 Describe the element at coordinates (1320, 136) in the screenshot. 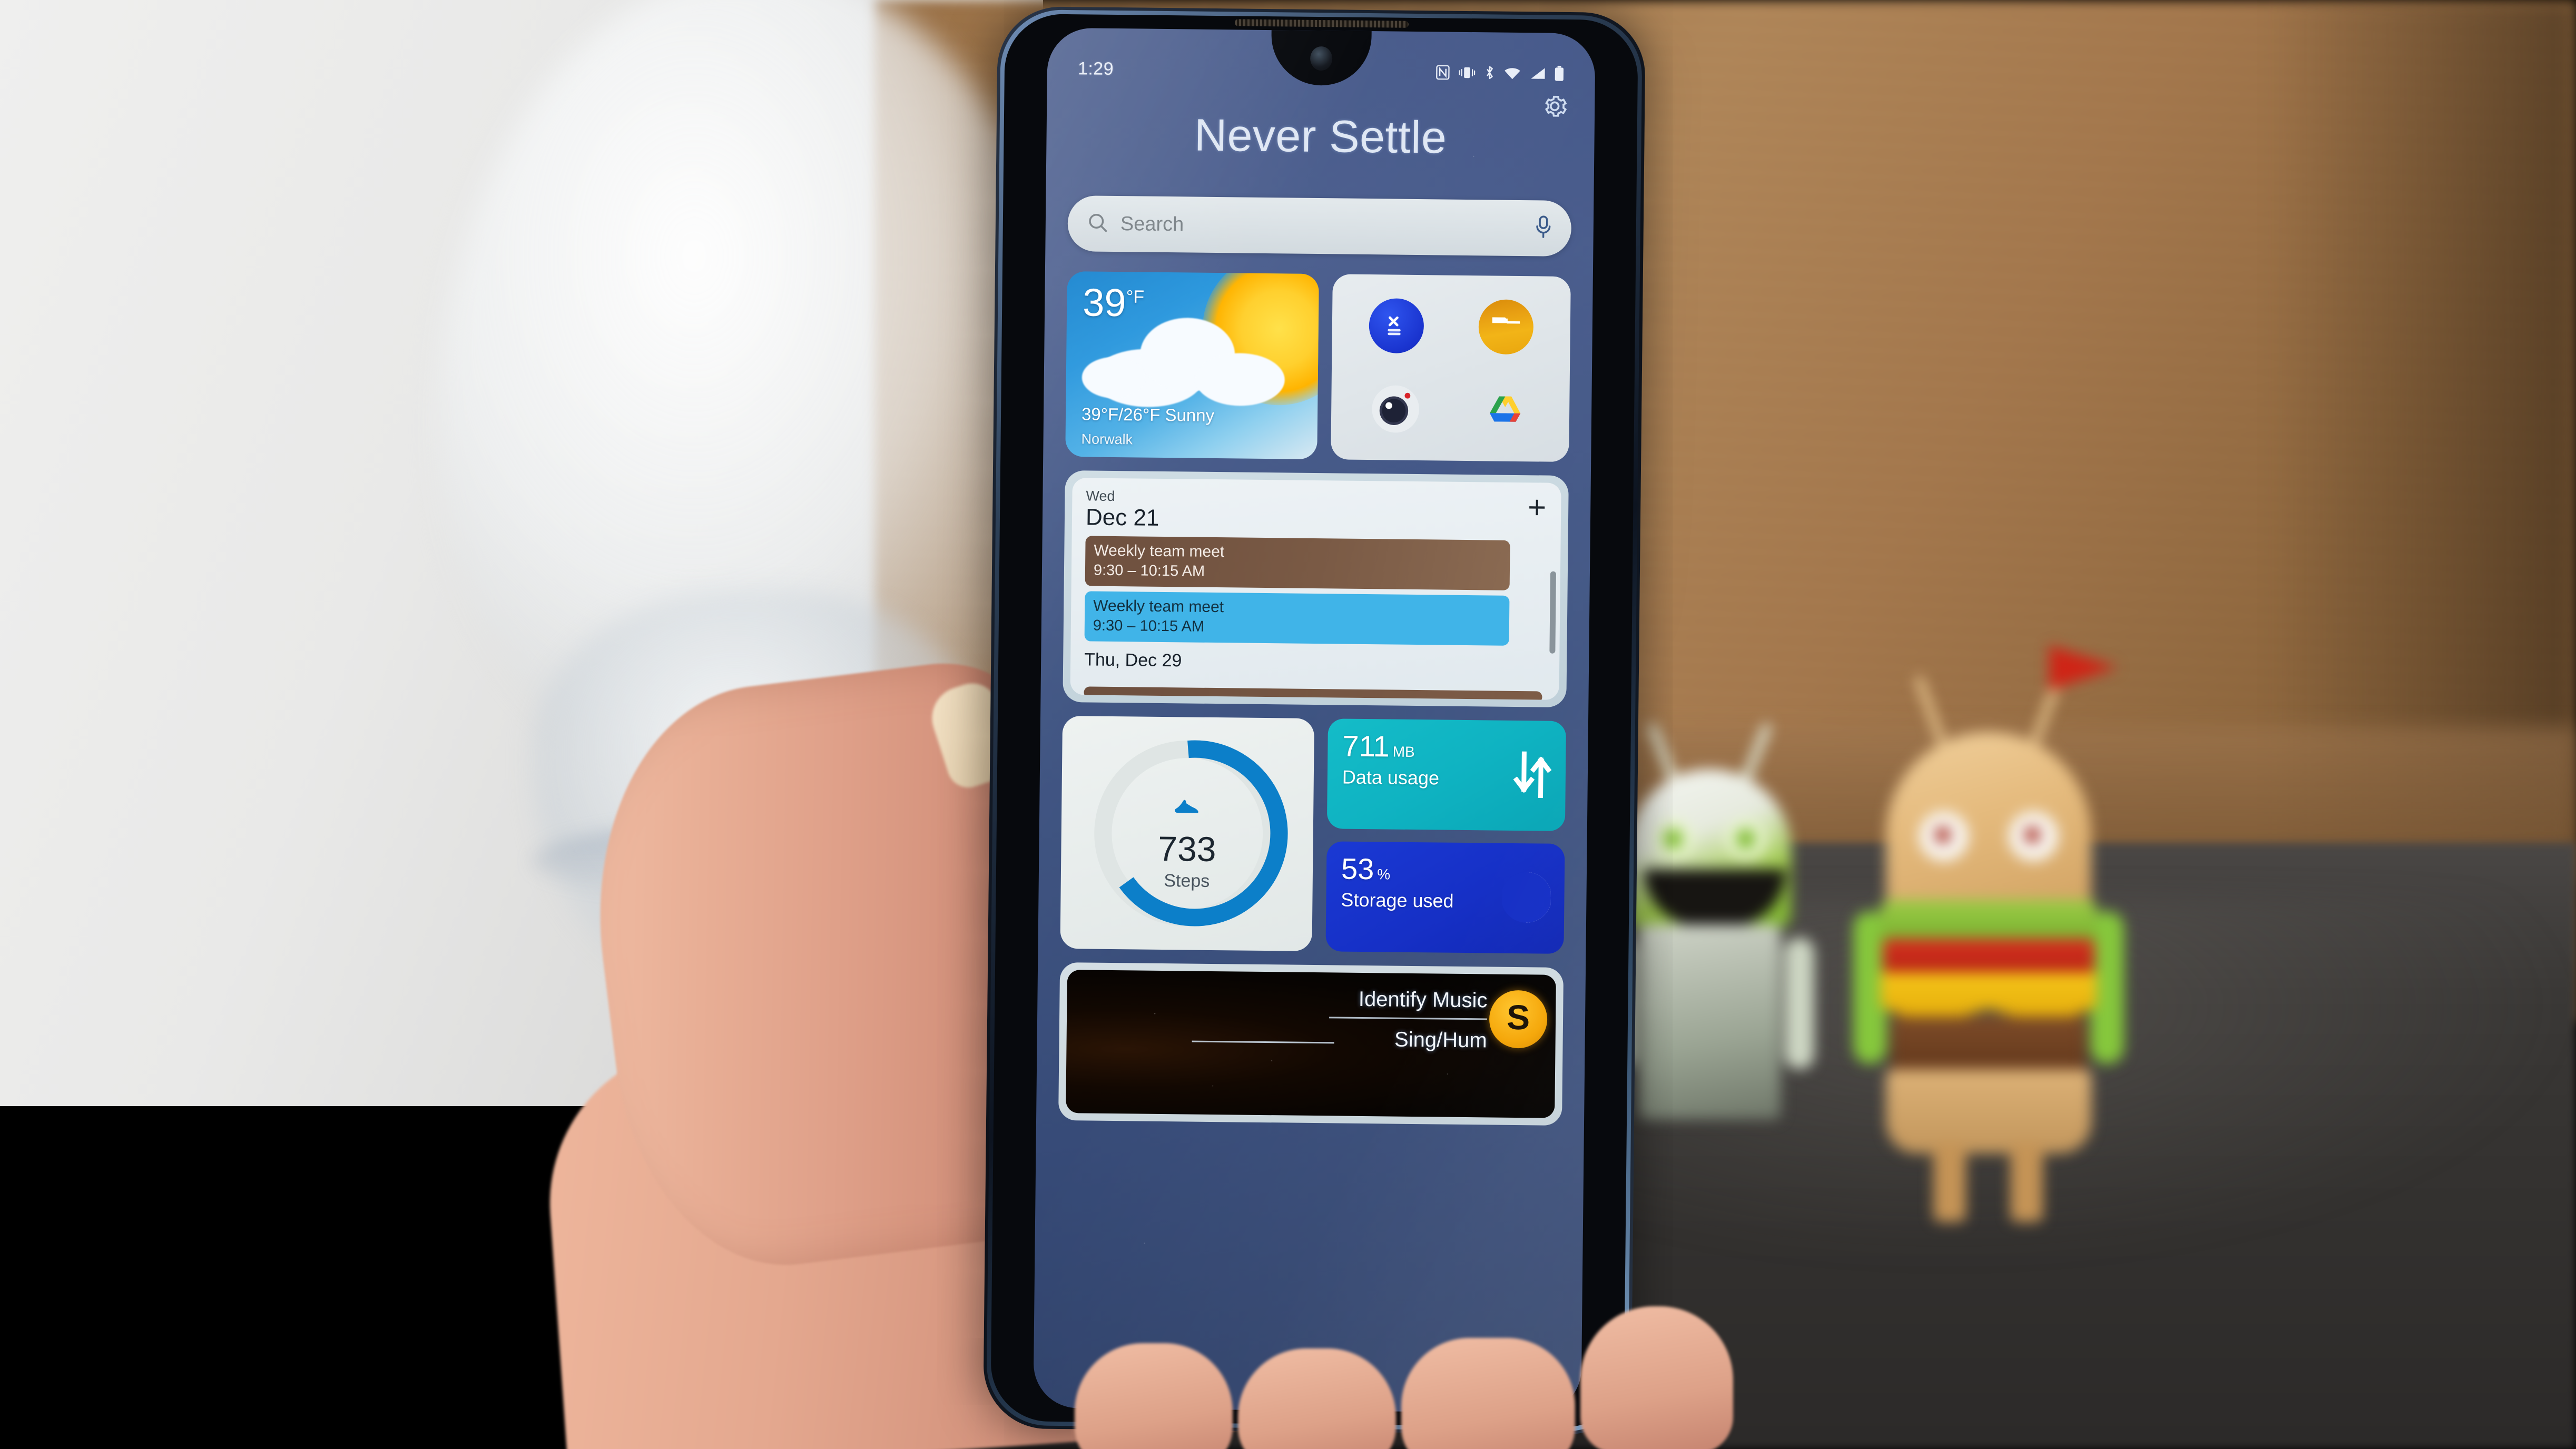

I see `page-title: Never Settle` at that location.